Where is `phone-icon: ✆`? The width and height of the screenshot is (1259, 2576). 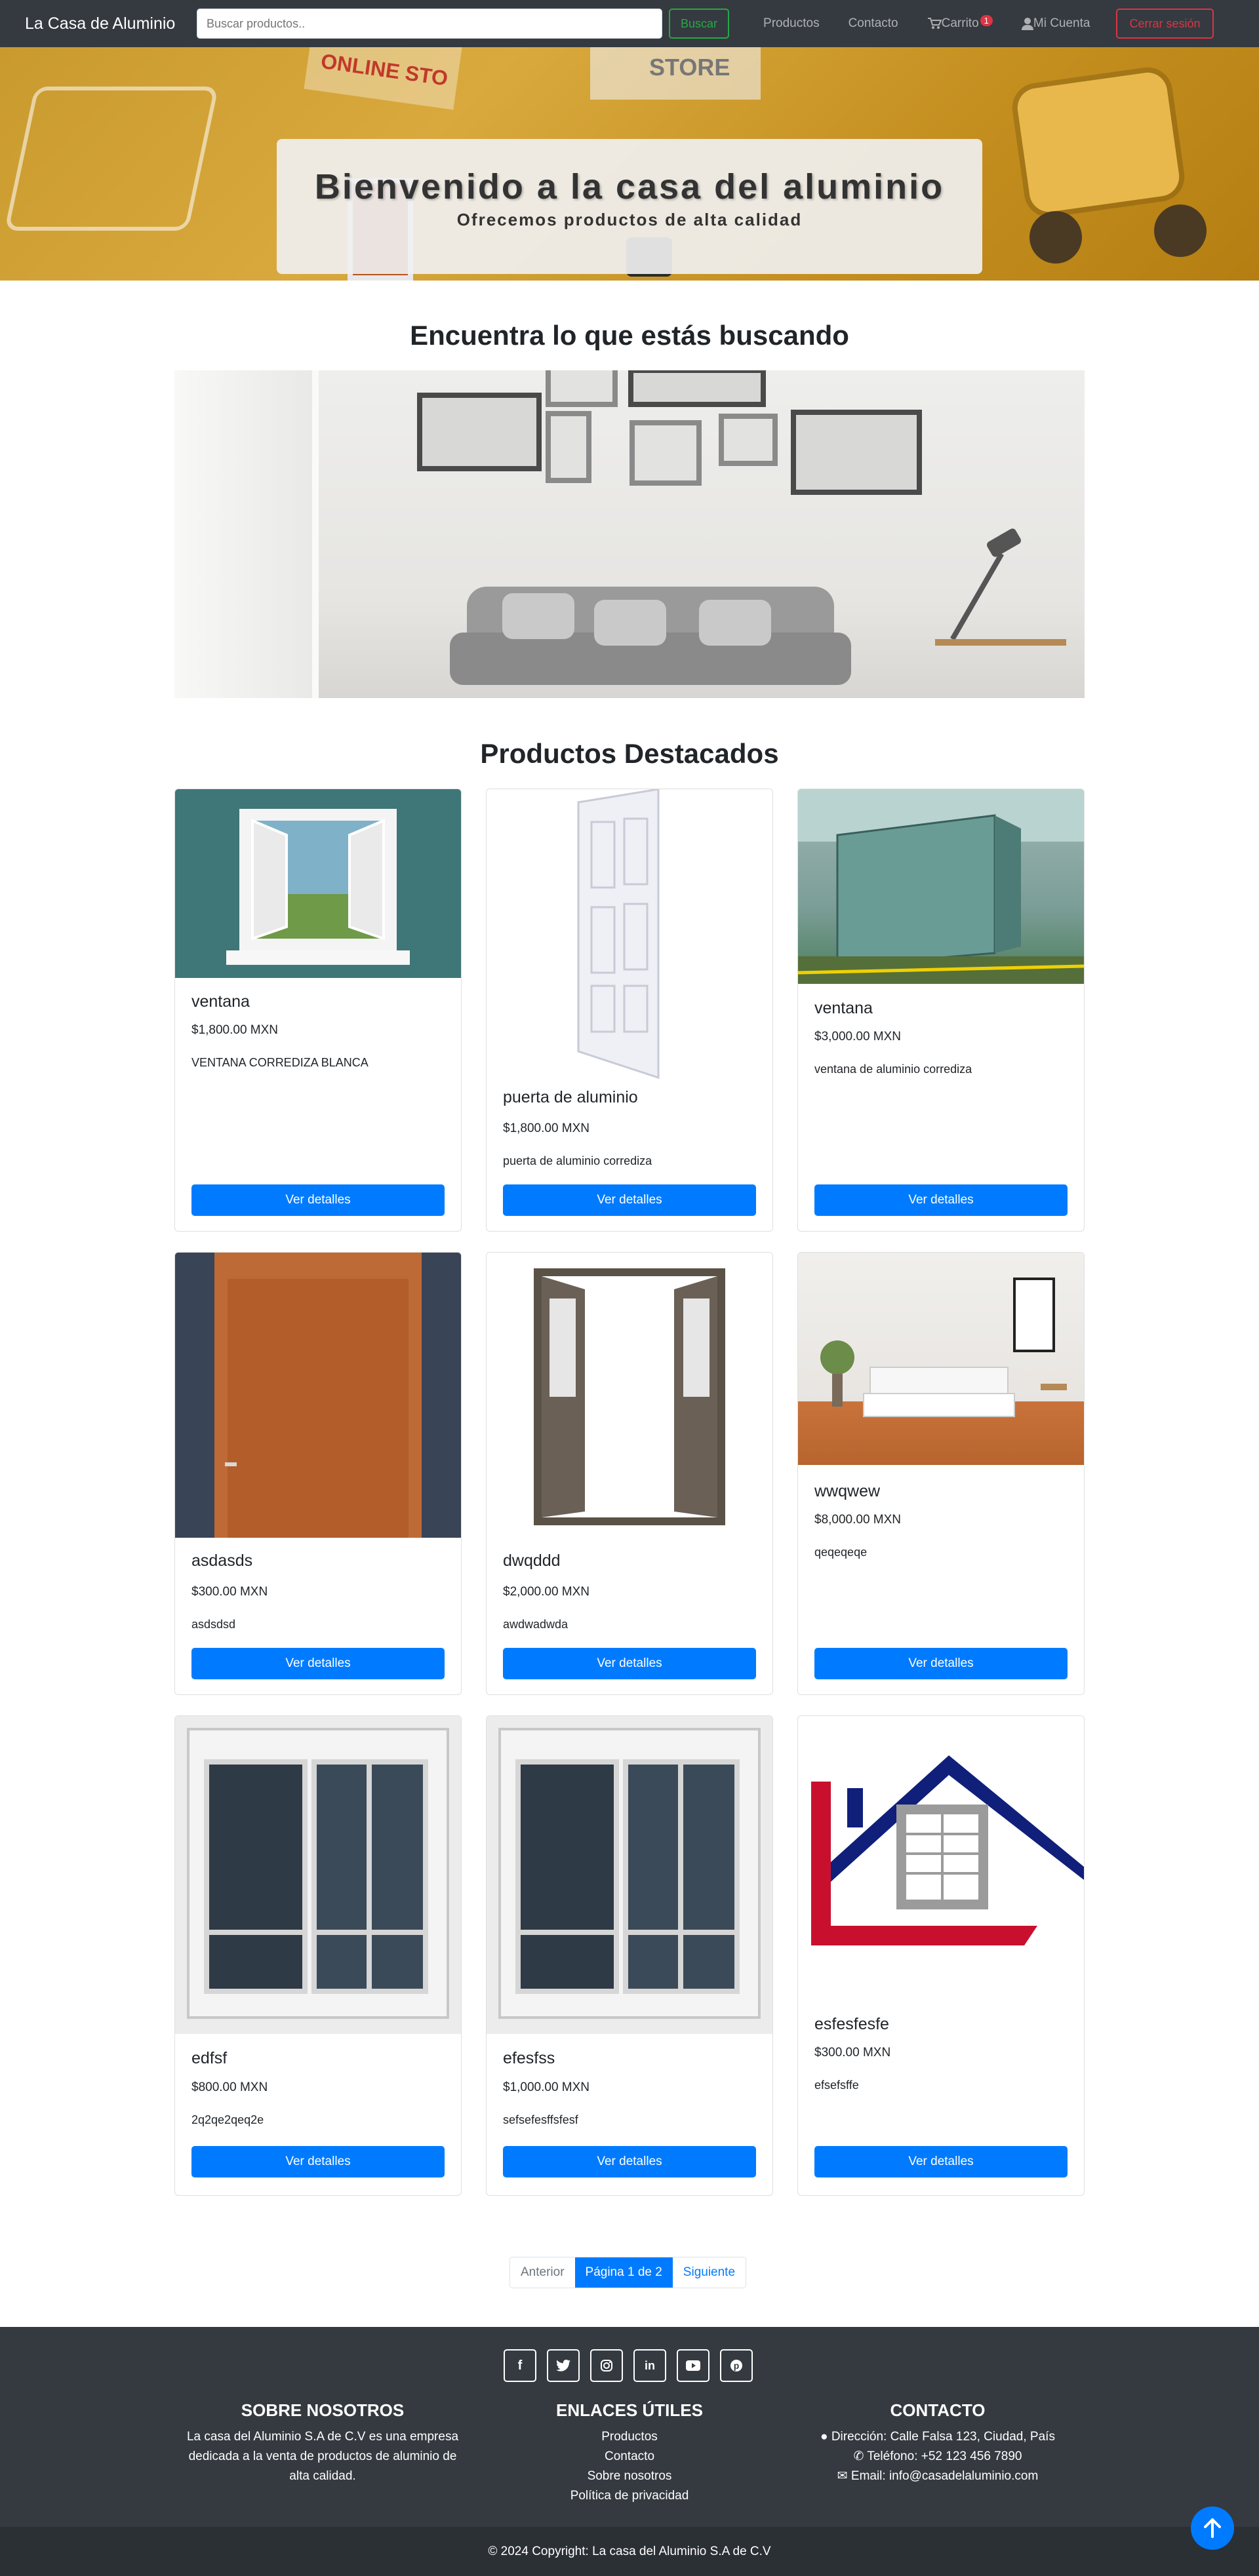 phone-icon: ✆ is located at coordinates (859, 2456).